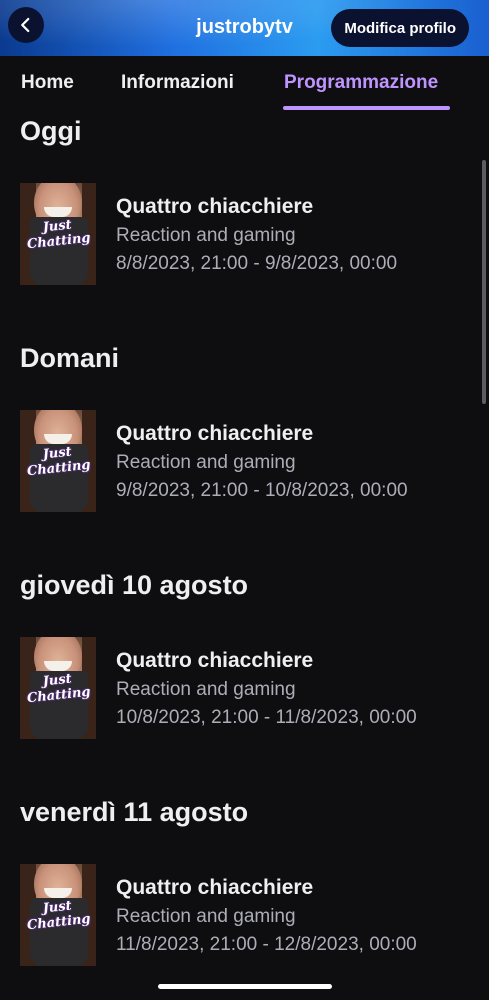 The height and width of the screenshot is (1000, 489). I want to click on tab-home: Home, so click(47, 83).